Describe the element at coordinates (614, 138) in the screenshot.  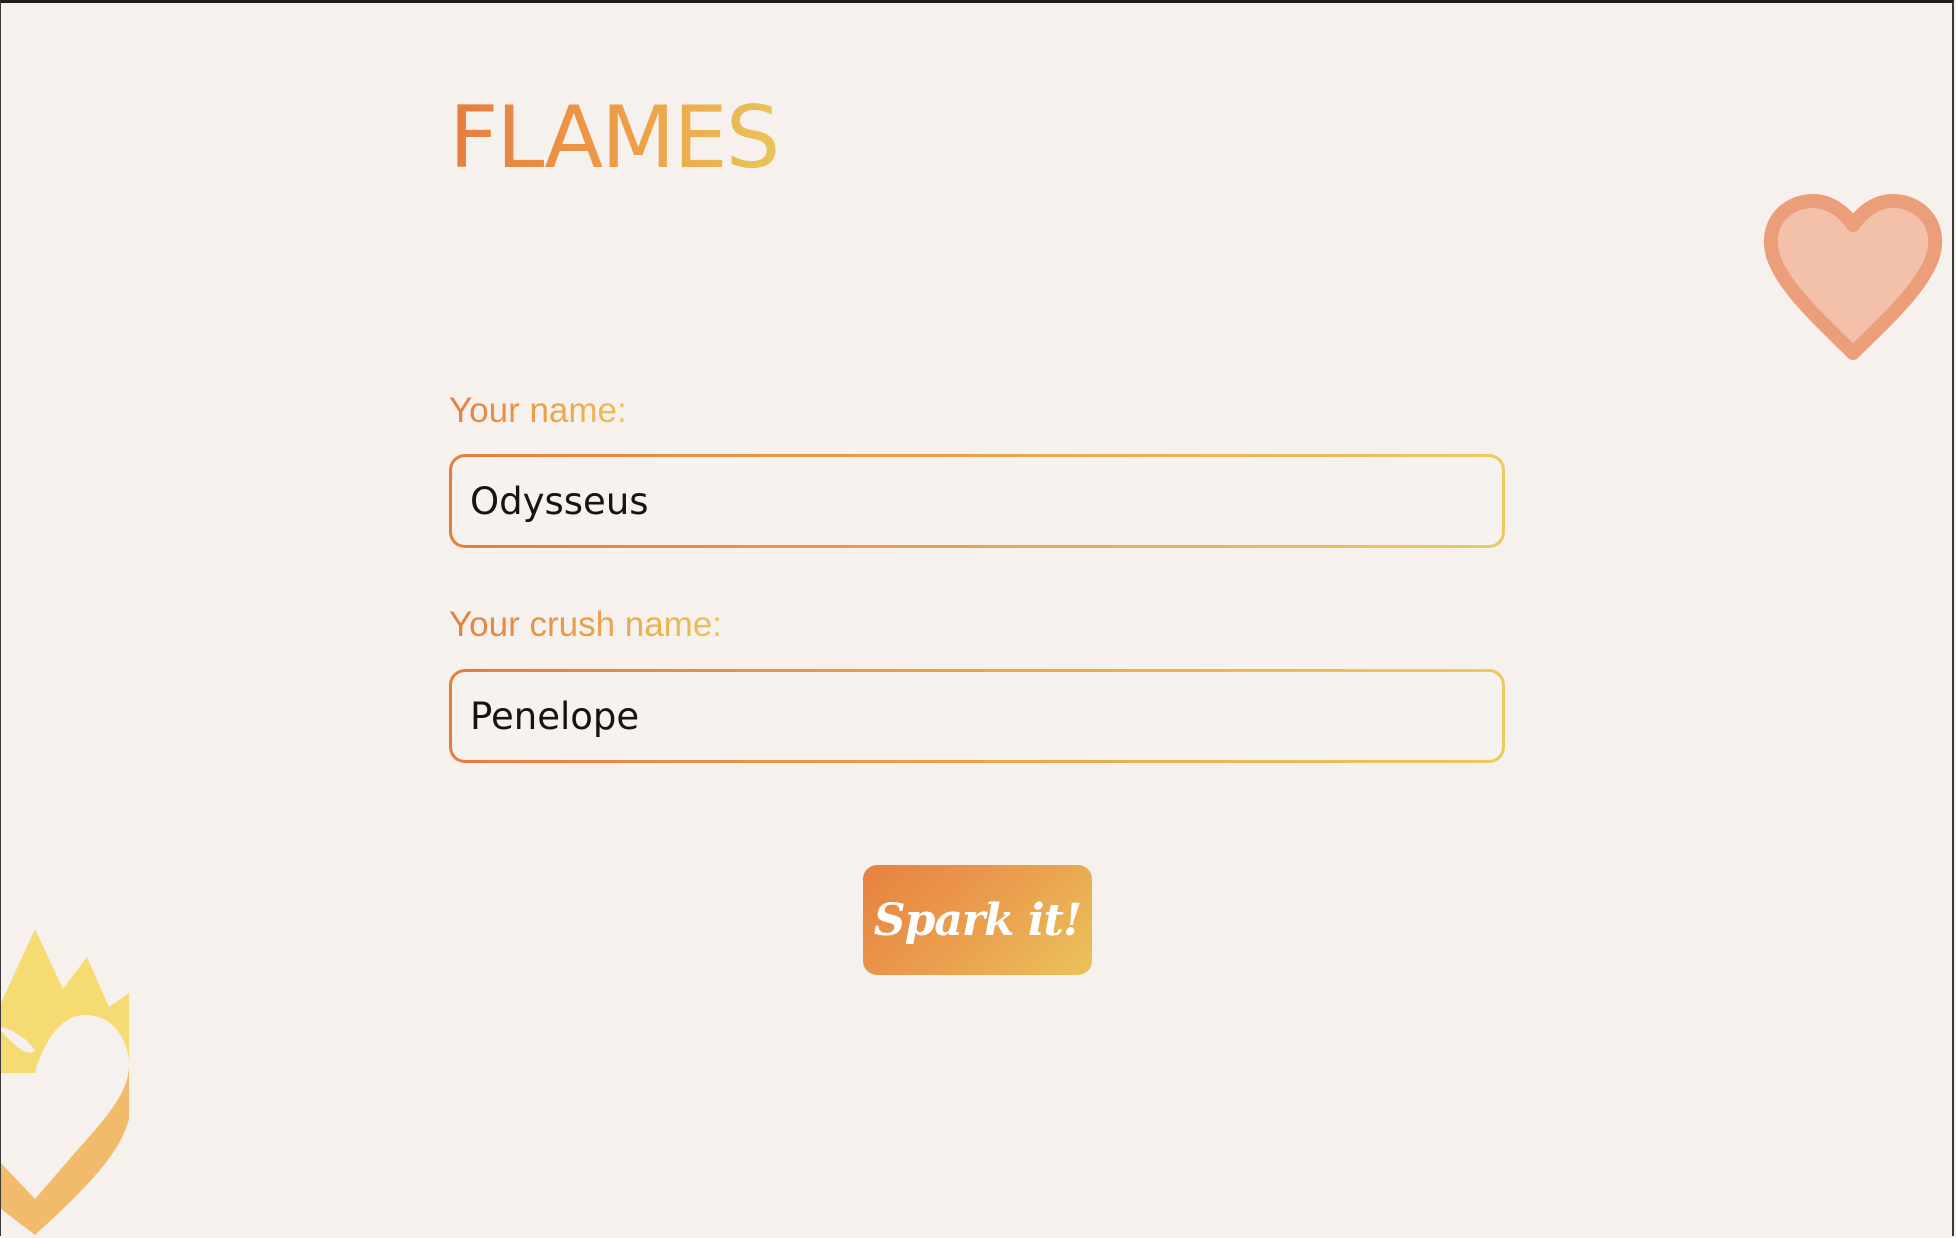
I see `page-title: FLAMES` at that location.